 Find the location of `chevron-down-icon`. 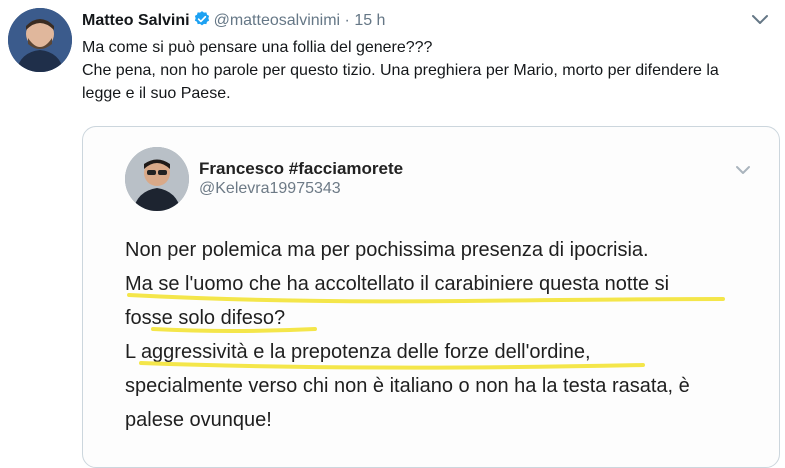

chevron-down-icon is located at coordinates (760, 20).